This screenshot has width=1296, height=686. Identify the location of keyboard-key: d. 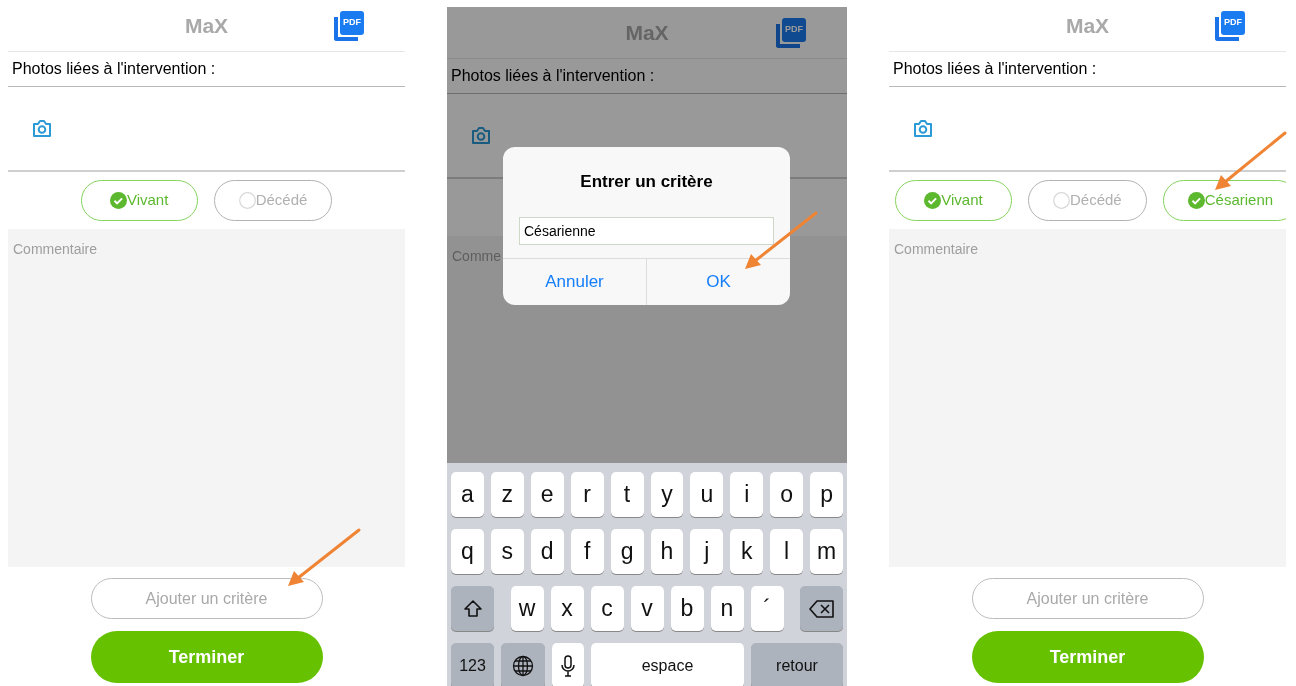
(547, 551).